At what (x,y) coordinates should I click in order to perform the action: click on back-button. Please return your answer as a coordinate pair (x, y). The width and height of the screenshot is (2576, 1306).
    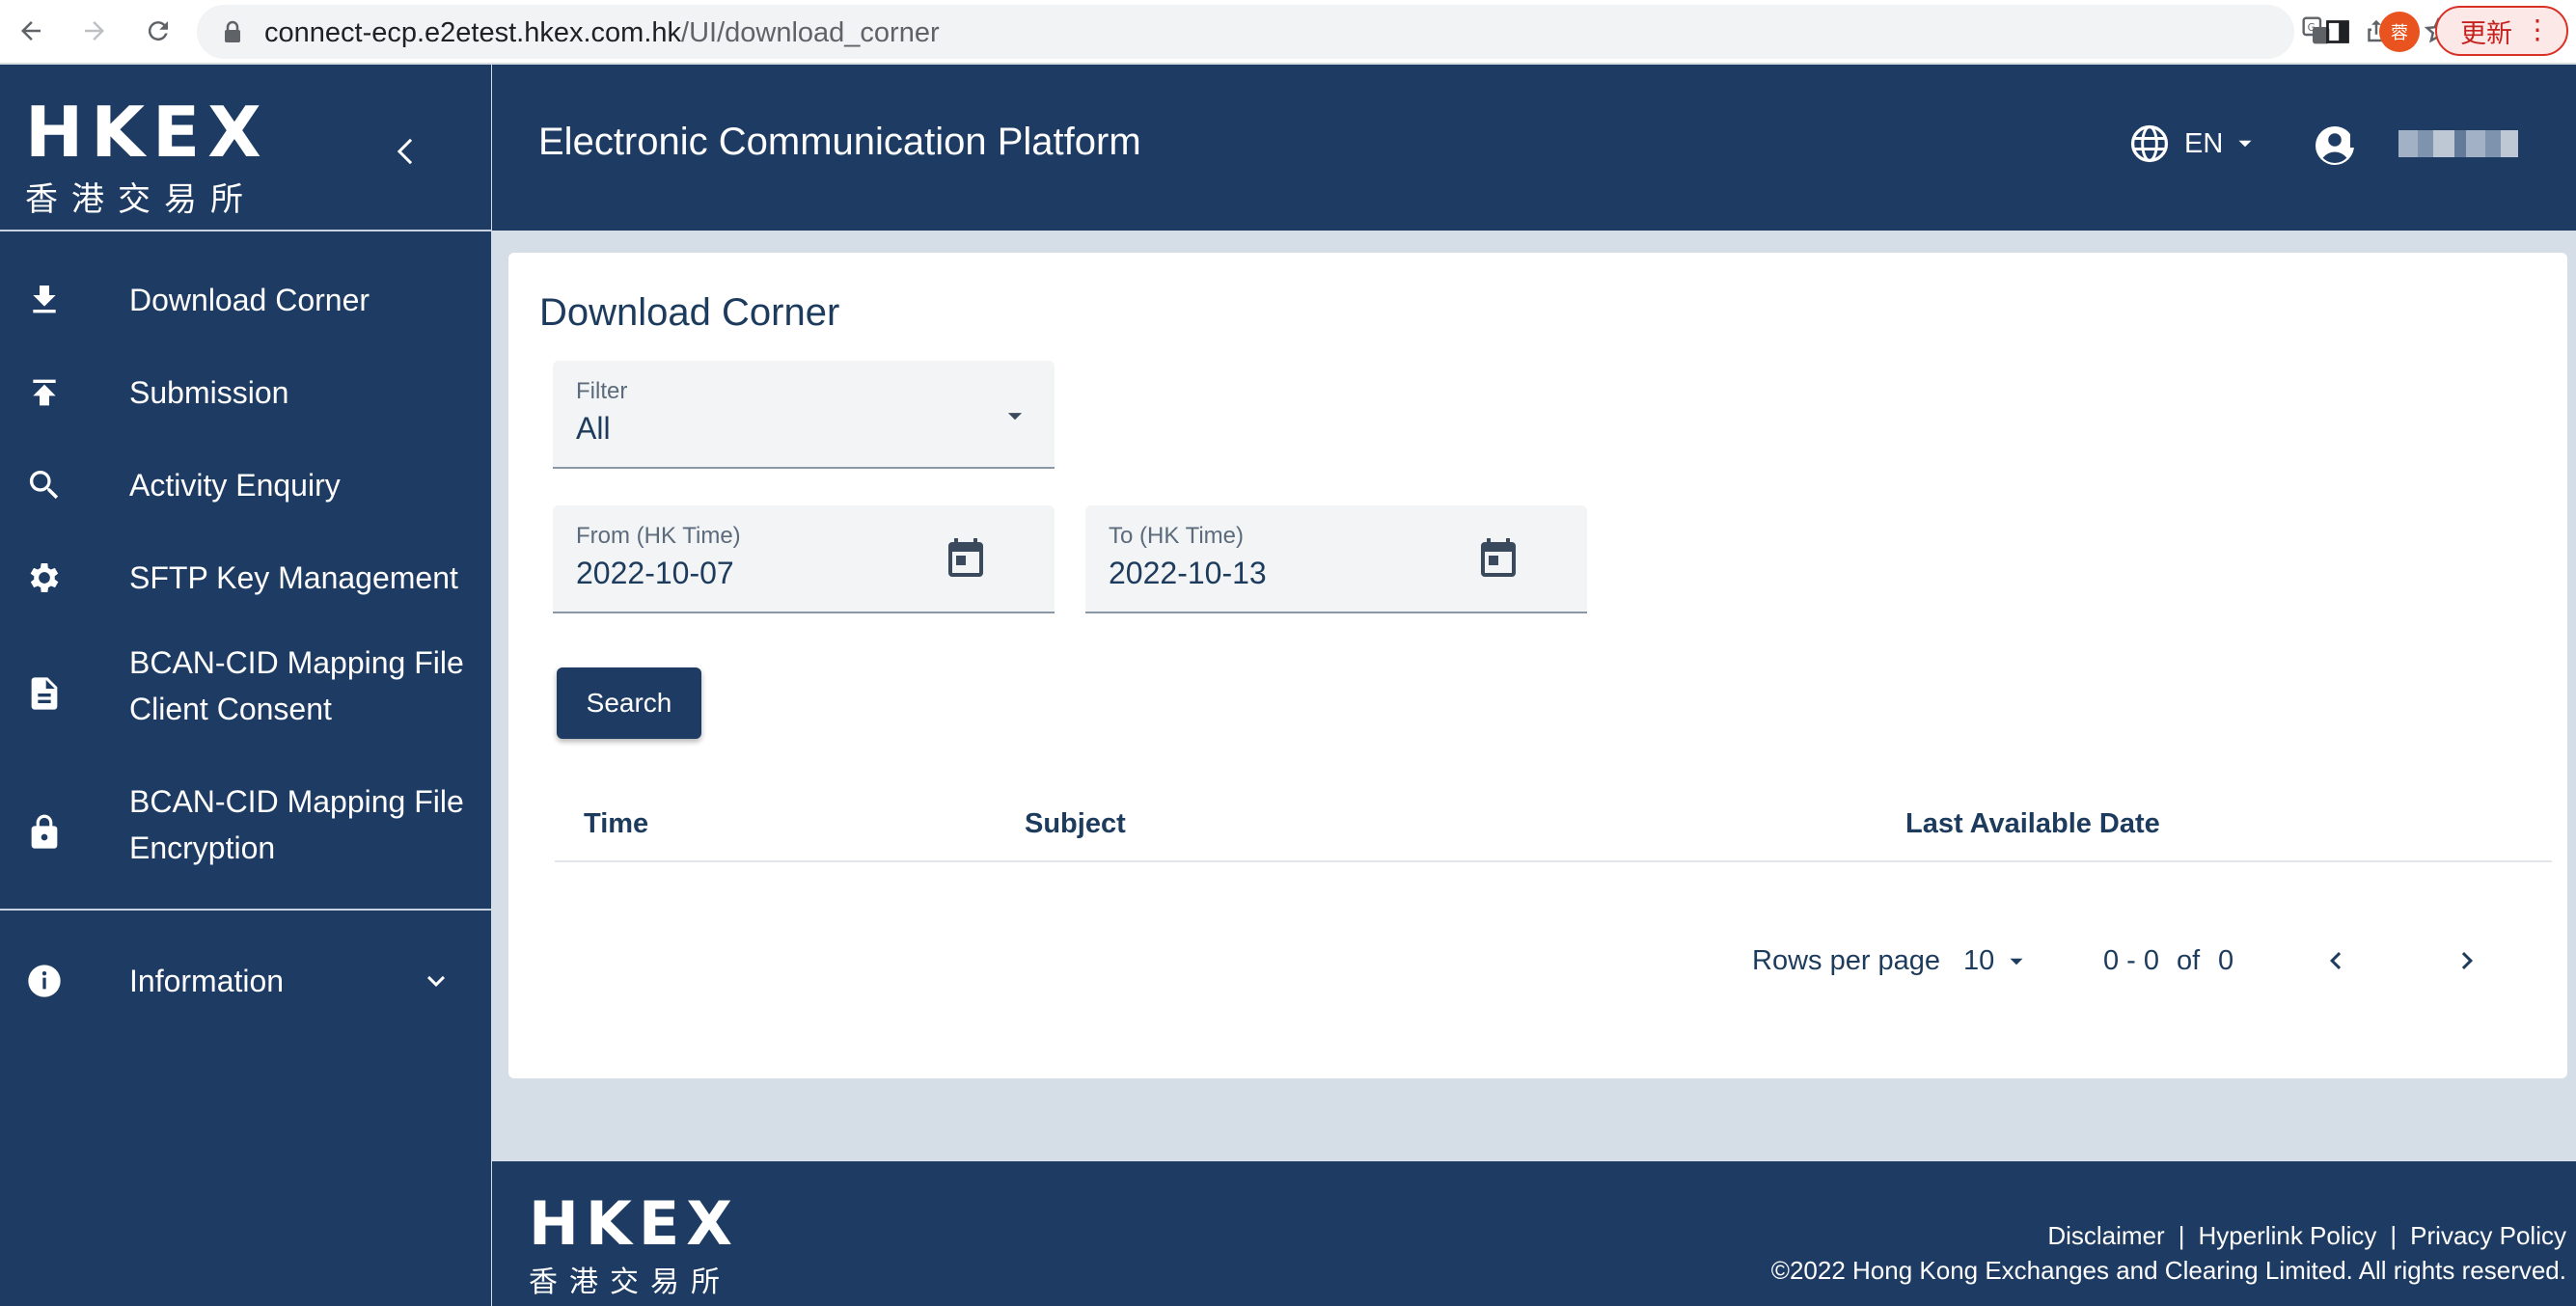
    Looking at the image, I should click on (31, 31).